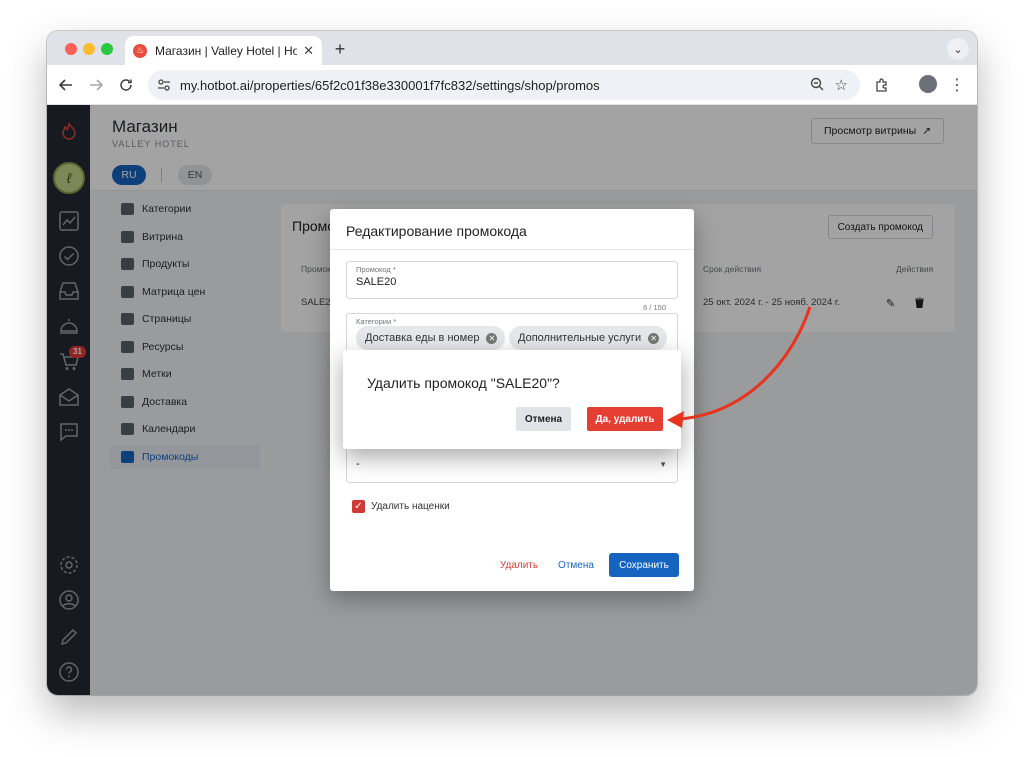 This screenshot has width=1024, height=757. What do you see at coordinates (512, 48) in the screenshot?
I see `tab-bar: ♨ Магазин | Valley Hotel | Hotbot ✕ + ⌄` at bounding box center [512, 48].